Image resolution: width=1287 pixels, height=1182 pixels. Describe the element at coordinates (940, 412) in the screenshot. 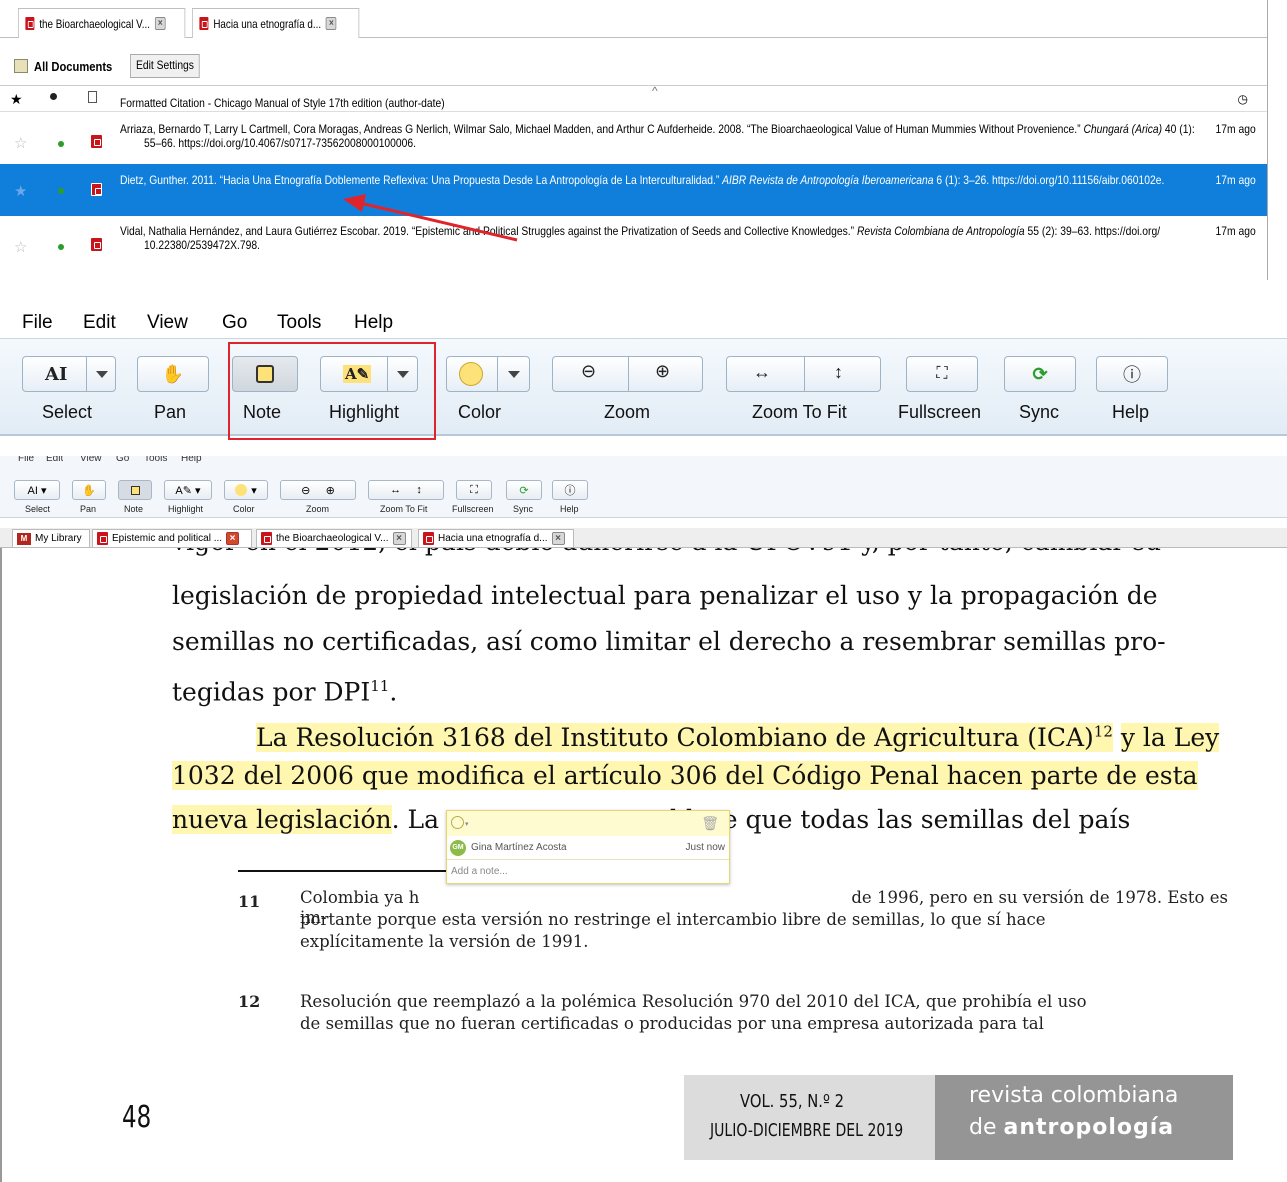

I see `fullscreen-label: Fullscreen` at that location.